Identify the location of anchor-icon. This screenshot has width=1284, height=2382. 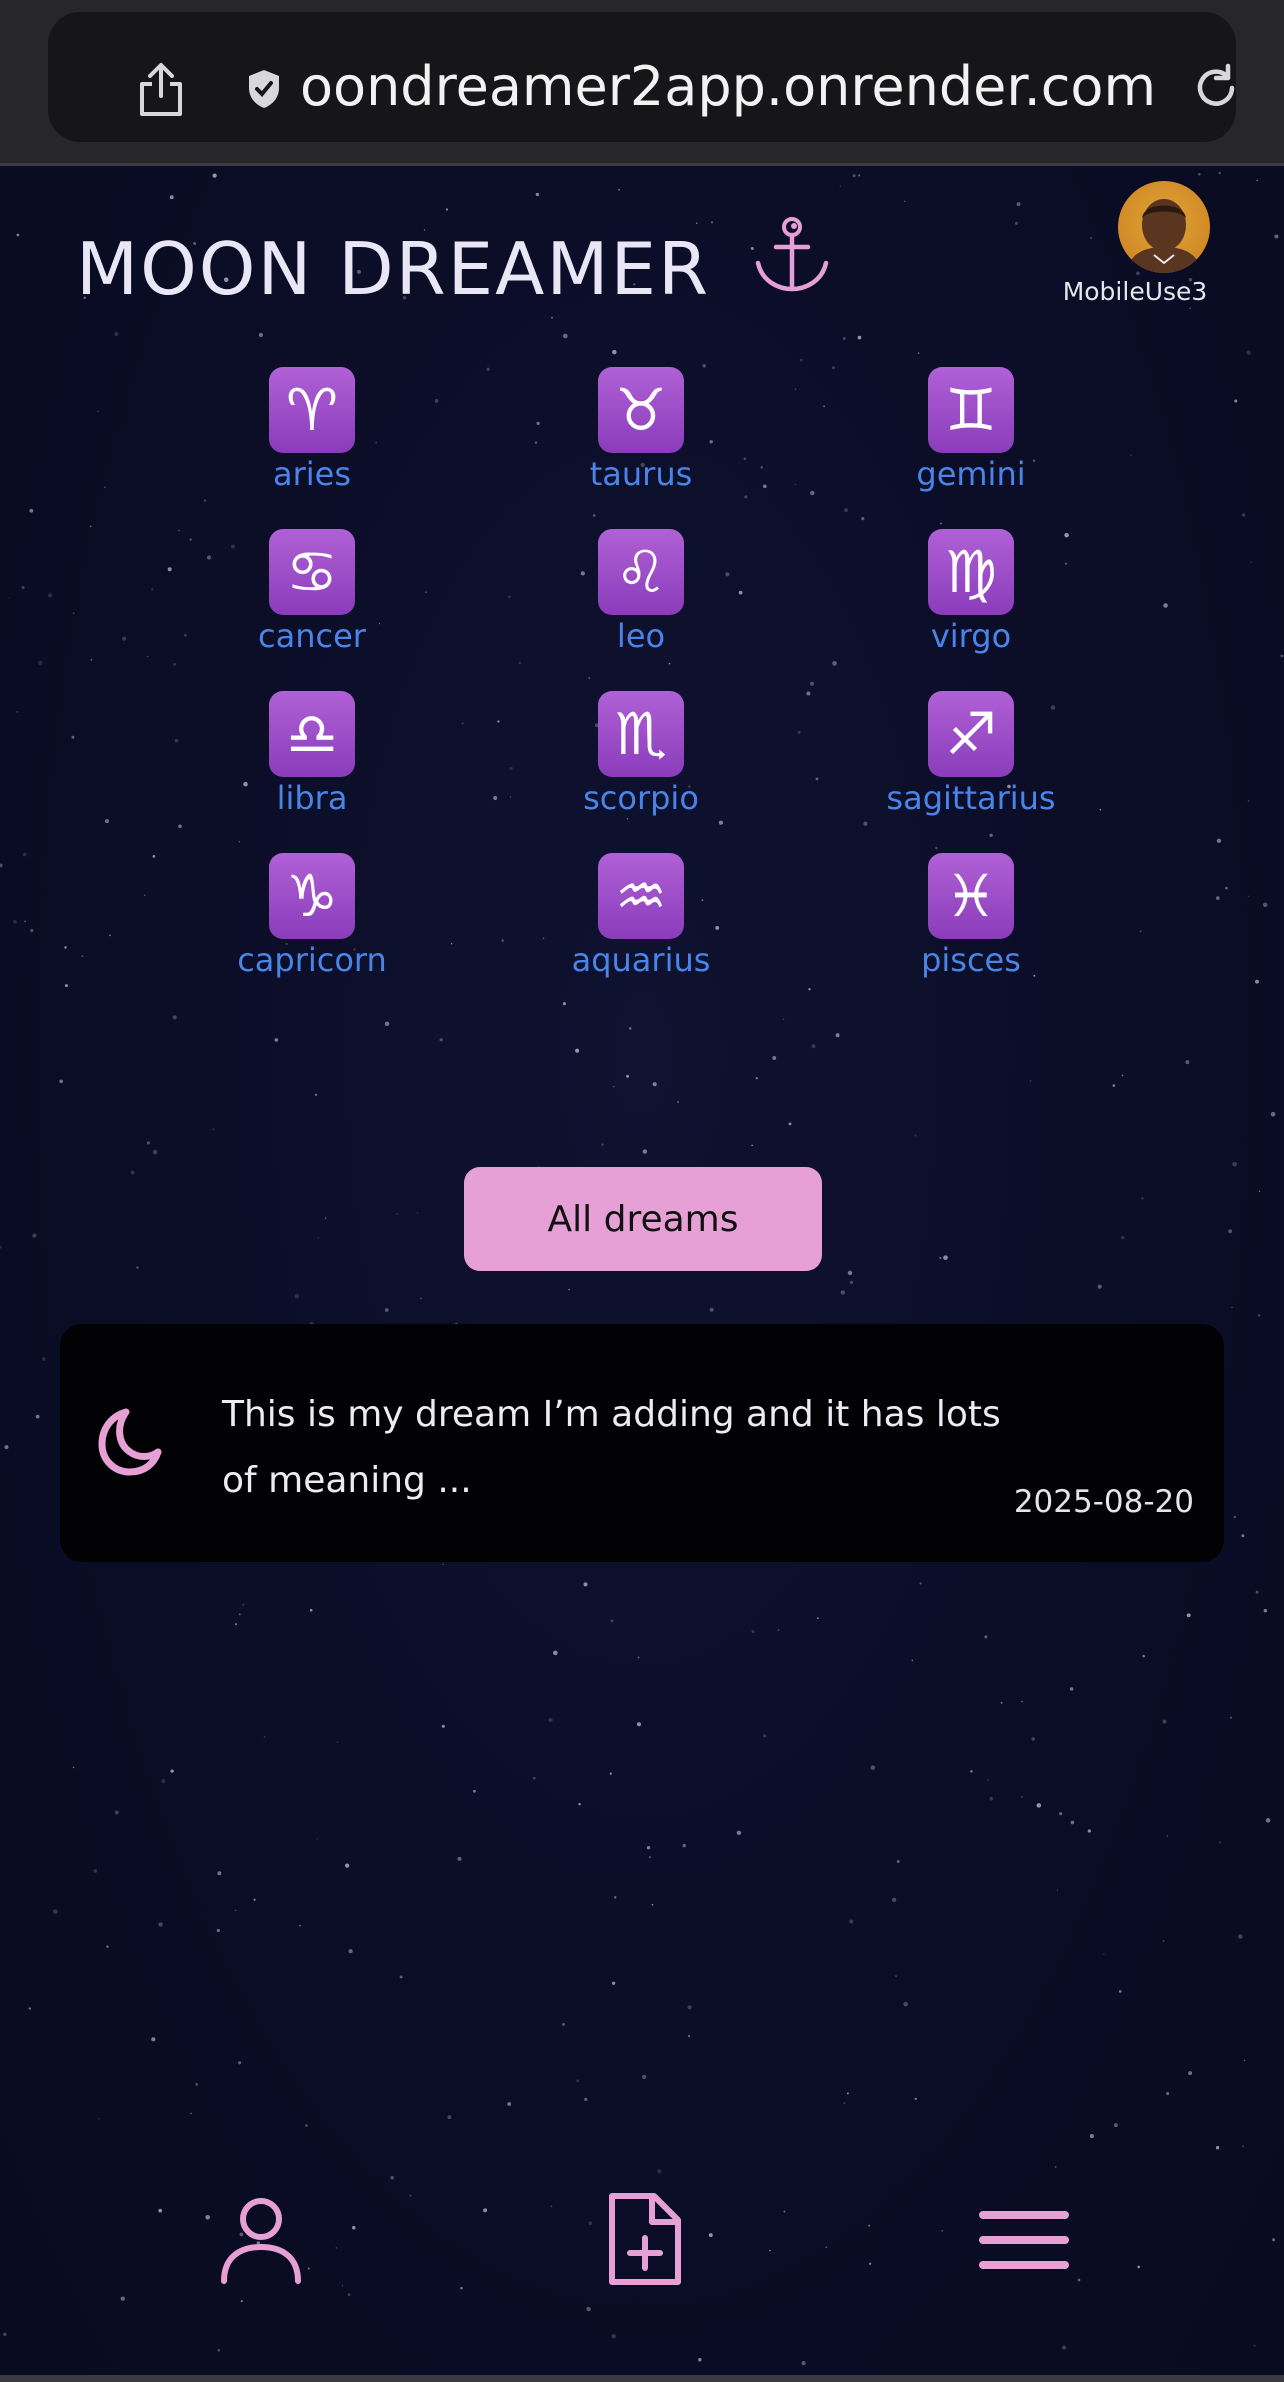
(792, 255).